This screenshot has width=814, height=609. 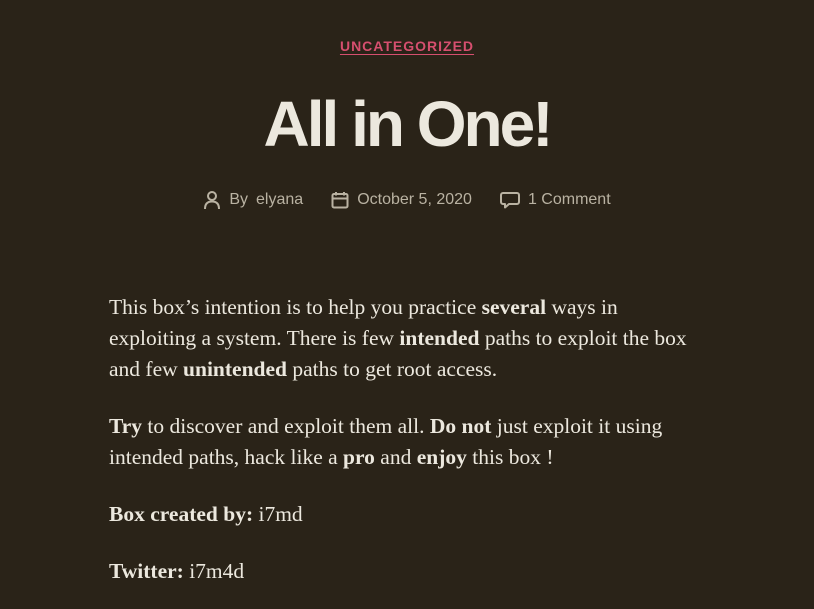 What do you see at coordinates (509, 200) in the screenshot?
I see `comment-bubble-icon` at bounding box center [509, 200].